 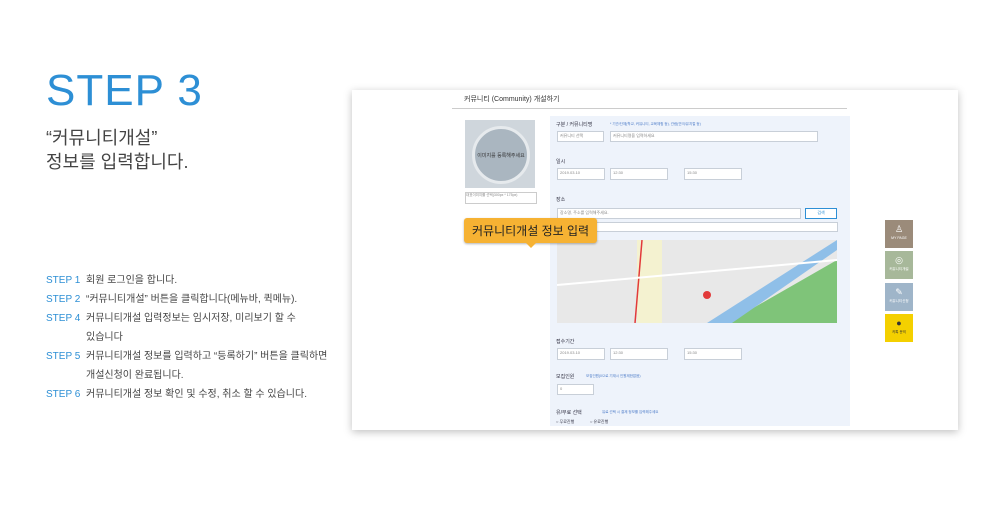 I want to click on step-text: 커뮤니티개설 입력정보는 임시저장, 미리보기 할 수 있습니다, so click(x=191, y=328).